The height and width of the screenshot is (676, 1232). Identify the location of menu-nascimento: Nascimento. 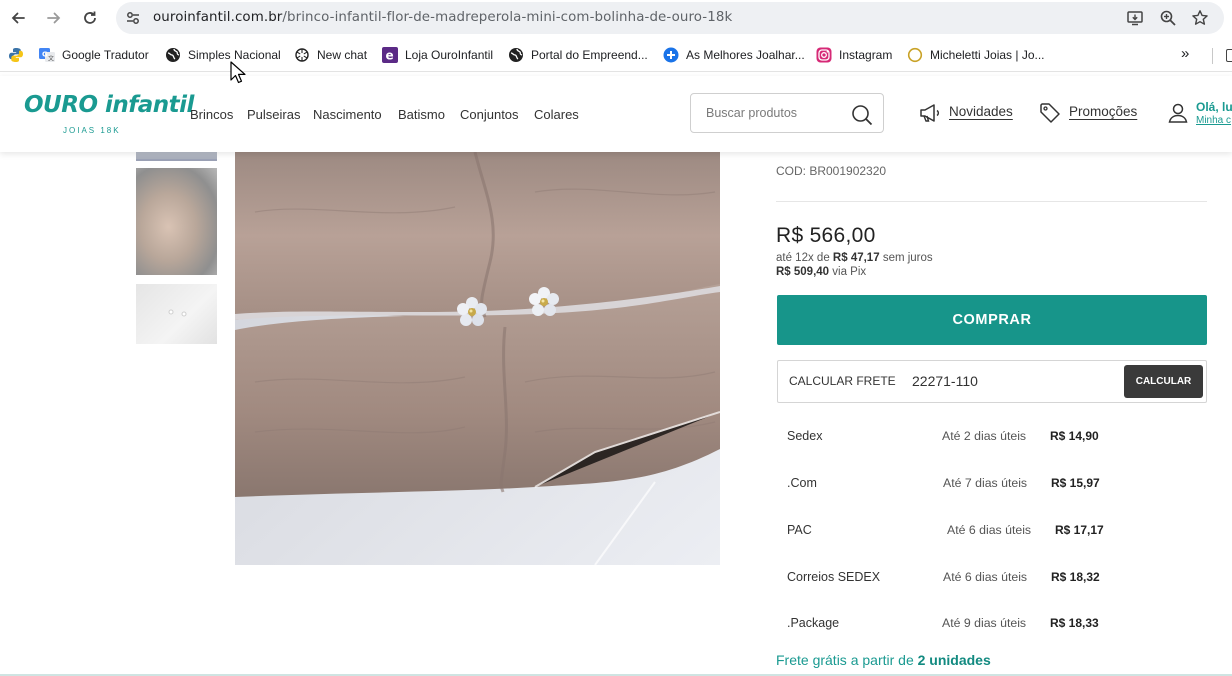
(347, 114).